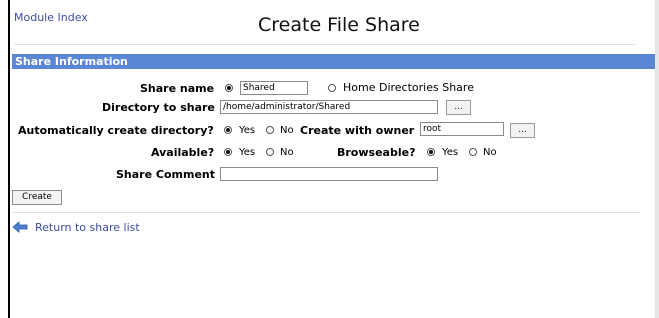  I want to click on auto-create-label: Automatically create directory?, so click(116, 130).